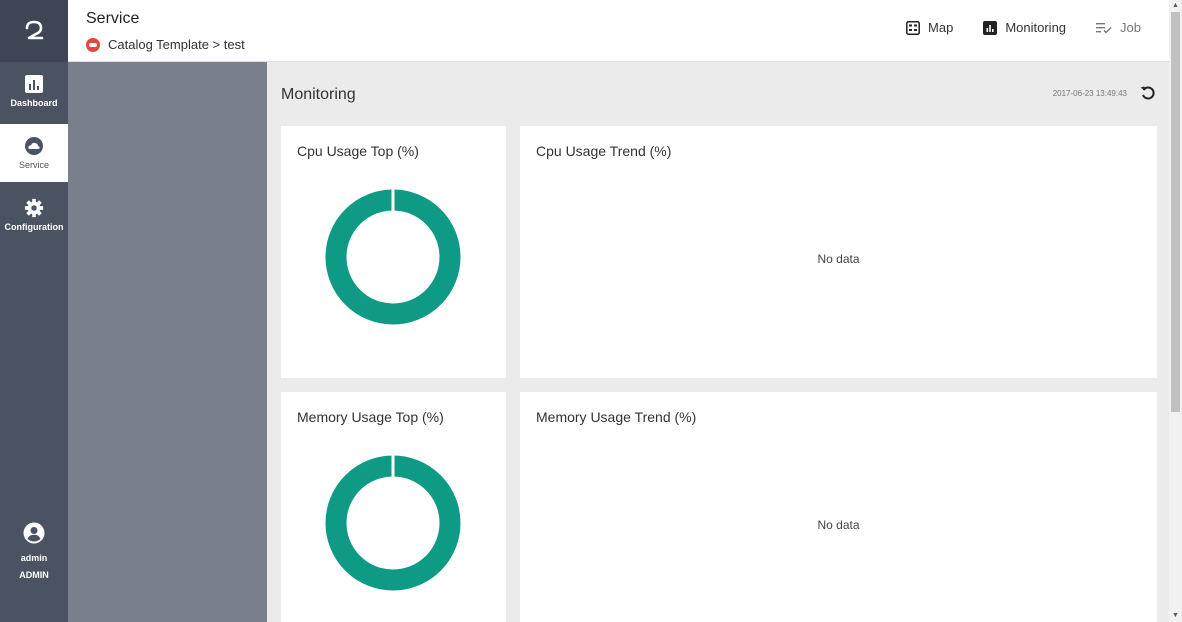  What do you see at coordinates (1104, 28) in the screenshot?
I see `list-check-icon` at bounding box center [1104, 28].